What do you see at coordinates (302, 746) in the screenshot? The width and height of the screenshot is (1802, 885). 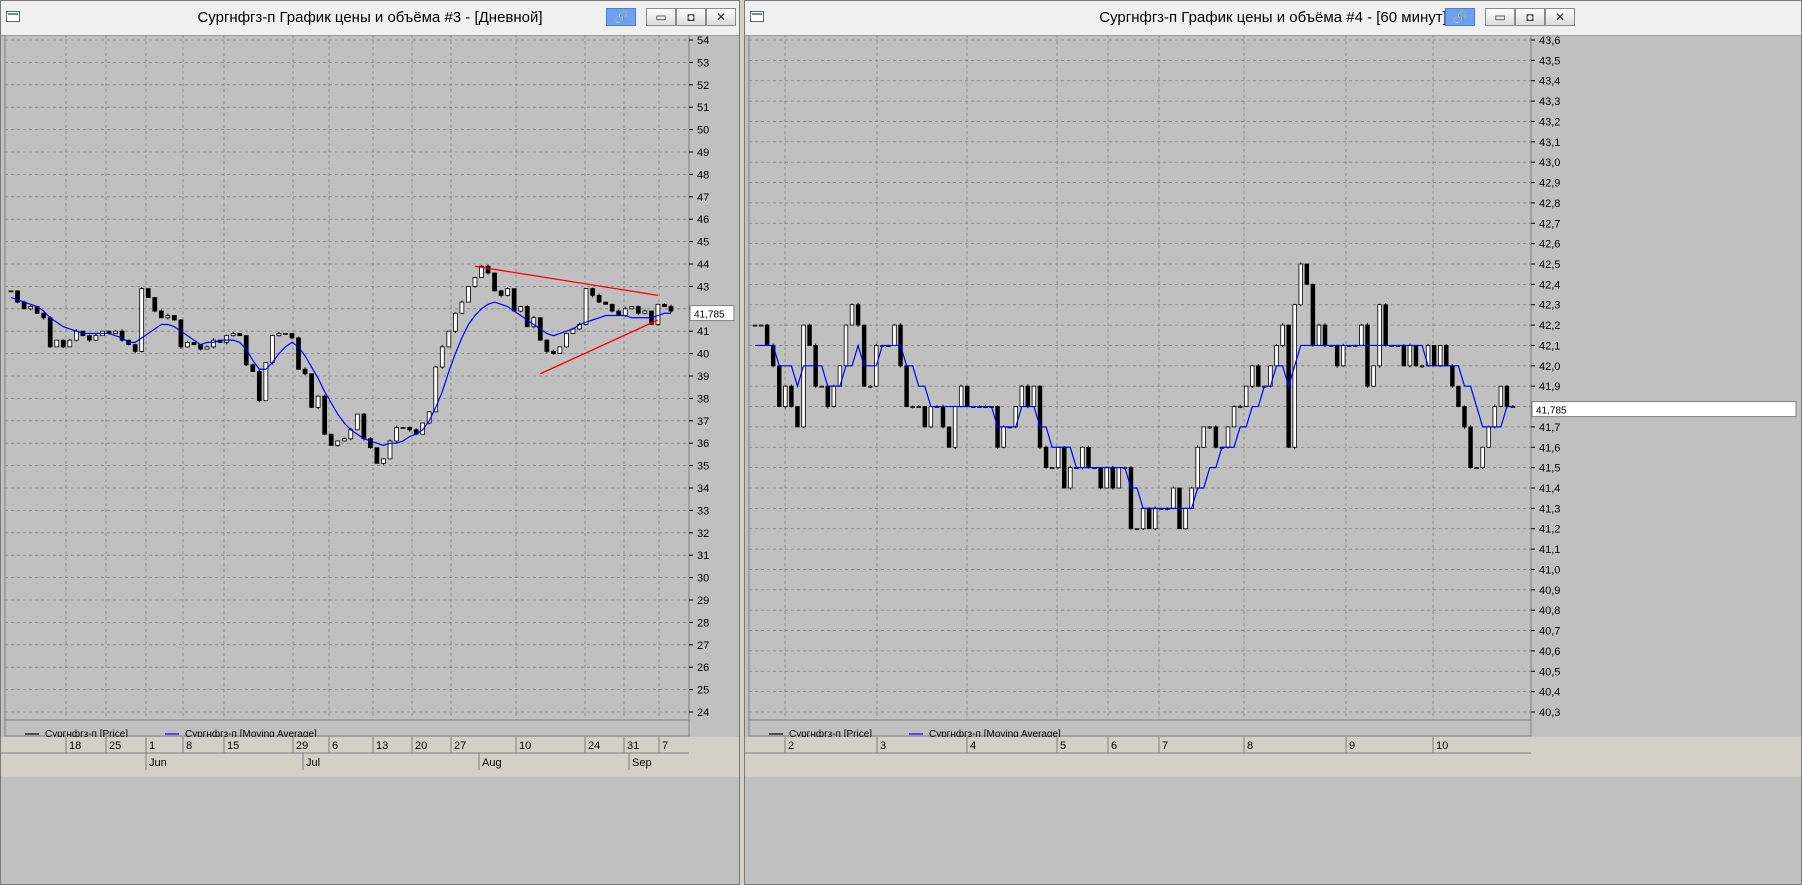 I see `x-tick-label: 29` at bounding box center [302, 746].